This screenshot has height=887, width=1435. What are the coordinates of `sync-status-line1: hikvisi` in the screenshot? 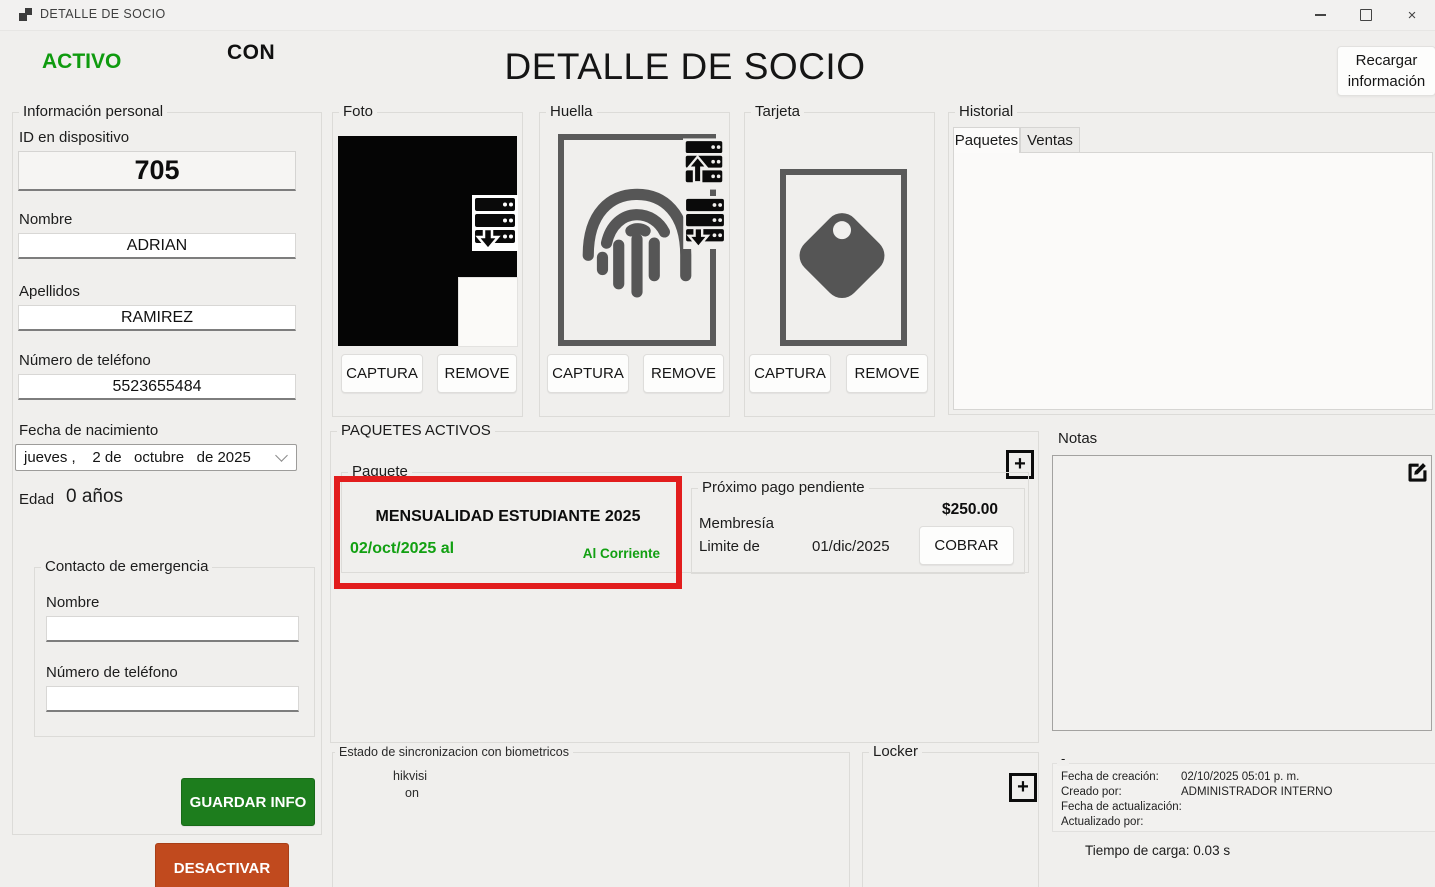 It's located at (410, 776).